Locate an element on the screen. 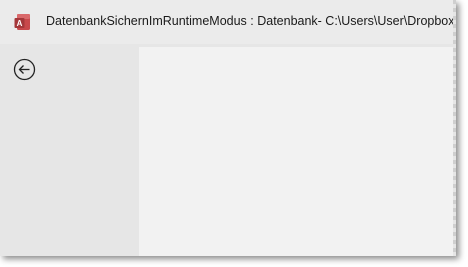 Image resolution: width=468 pixels, height=267 pixels. window-title: DatenbankSichernImRuntimeModus is located at coordinates (251, 21).